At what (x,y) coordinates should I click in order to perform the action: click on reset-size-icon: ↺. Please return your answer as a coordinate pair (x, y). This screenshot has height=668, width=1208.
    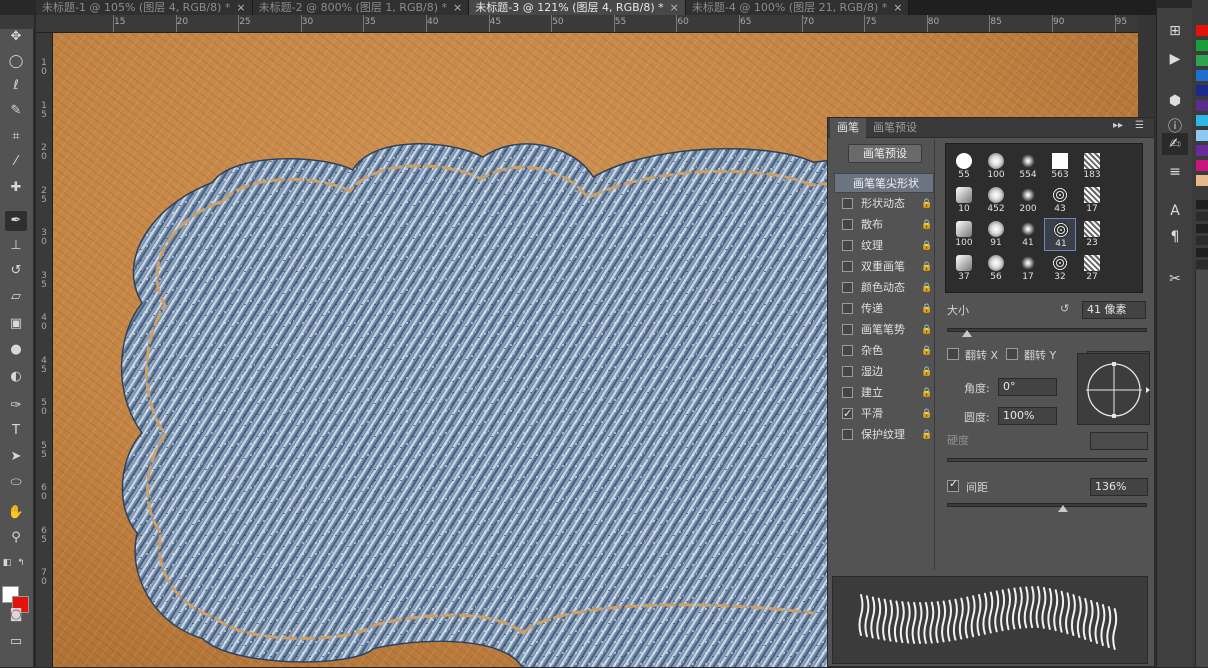
    Looking at the image, I should click on (1064, 308).